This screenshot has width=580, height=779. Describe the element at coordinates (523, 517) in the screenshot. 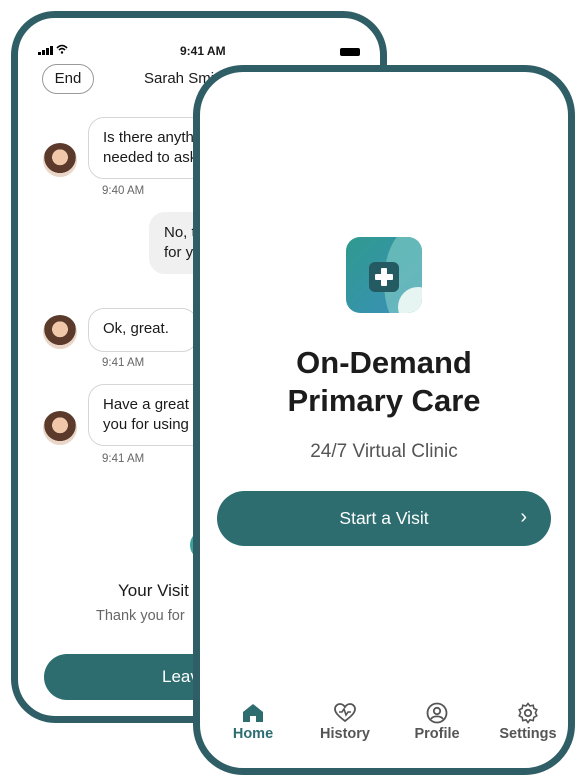

I see `chevron-right-icon: ›` at that location.